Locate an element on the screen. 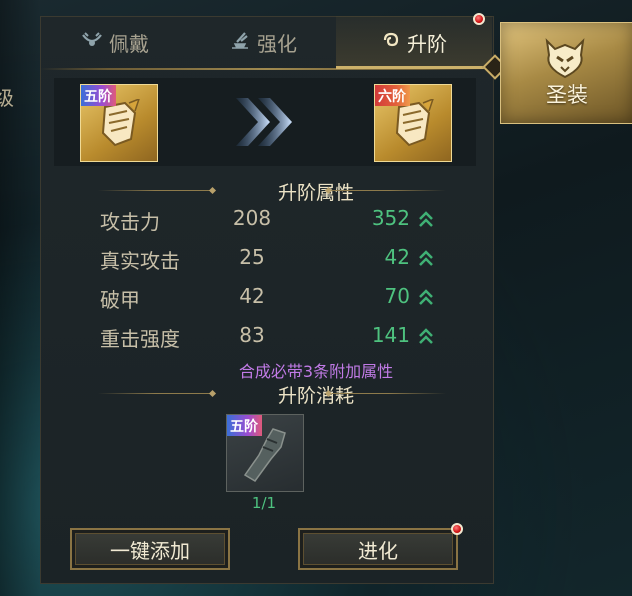  tab-wear-label: 佩戴 is located at coordinates (129, 43).